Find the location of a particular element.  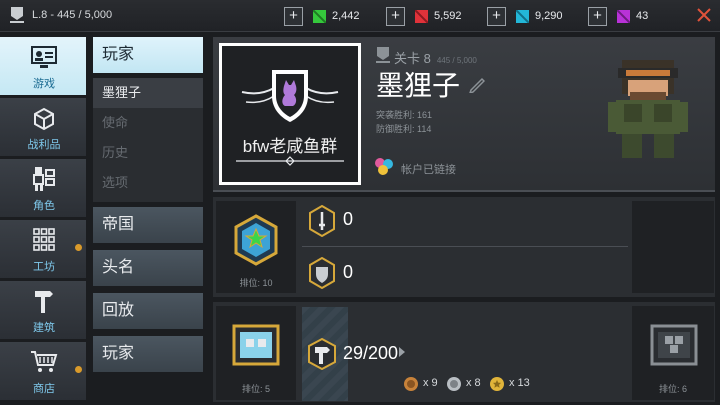

character-icon is located at coordinates (44, 179).